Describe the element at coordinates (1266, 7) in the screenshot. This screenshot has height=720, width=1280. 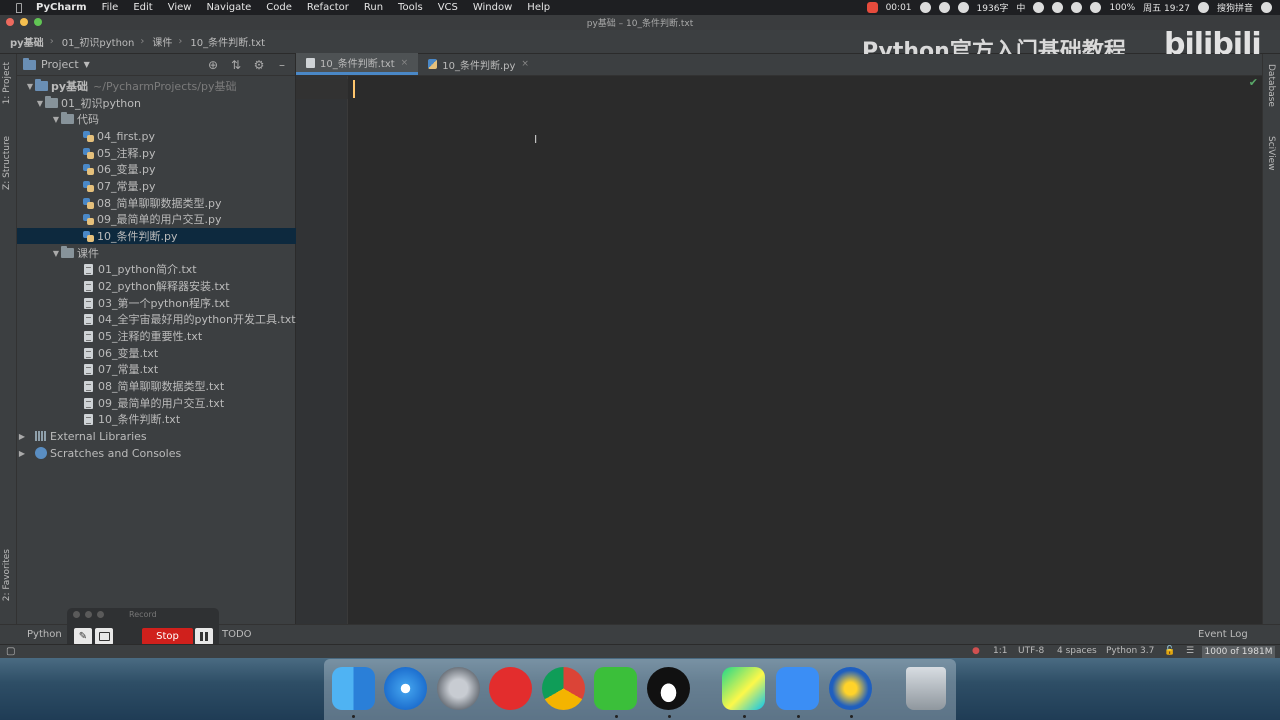
I see `notification-center-icon` at that location.